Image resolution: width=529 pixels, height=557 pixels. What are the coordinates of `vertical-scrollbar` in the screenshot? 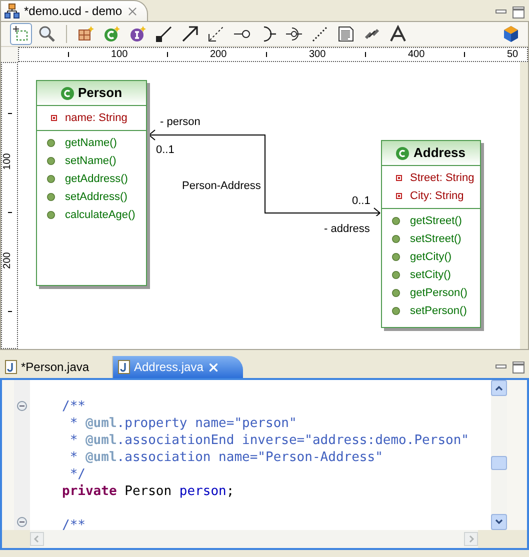 It's located at (499, 455).